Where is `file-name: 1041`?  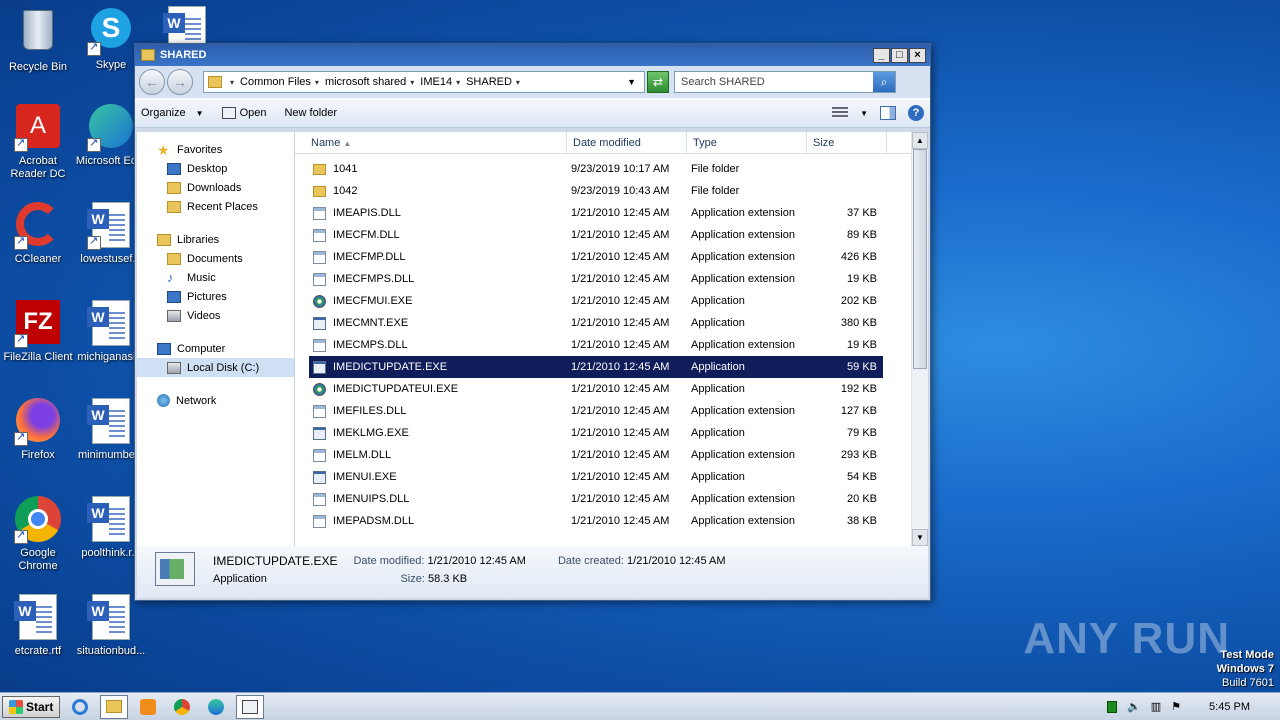 file-name: 1041 is located at coordinates (345, 169).